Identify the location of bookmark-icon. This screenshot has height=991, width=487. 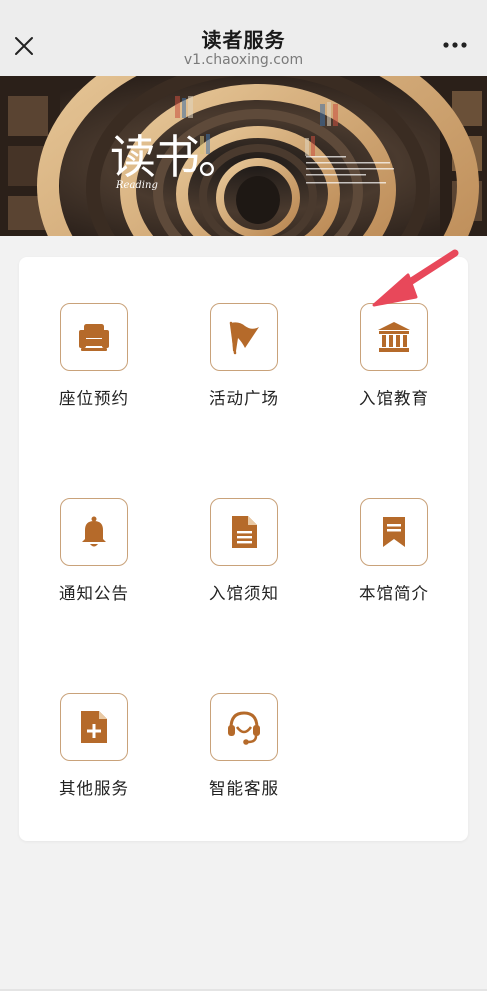
(394, 532).